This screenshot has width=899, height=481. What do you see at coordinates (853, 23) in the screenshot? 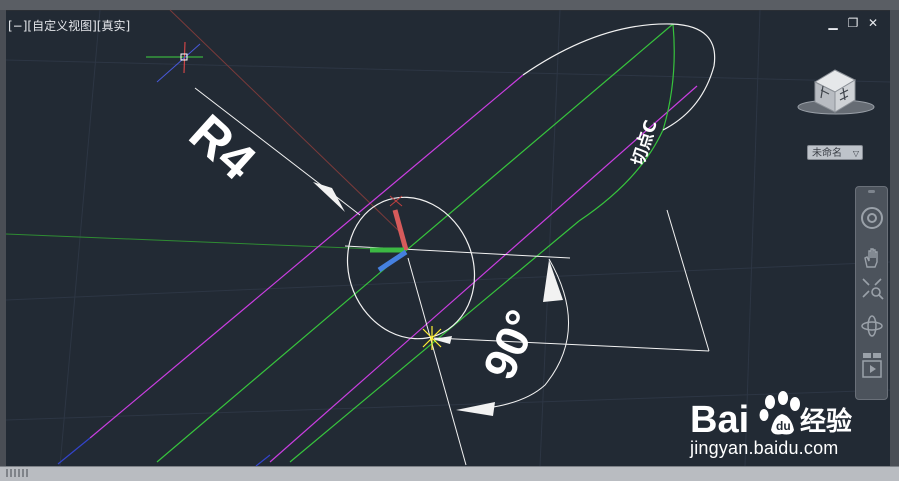
I see `restore-button: ❐` at bounding box center [853, 23].